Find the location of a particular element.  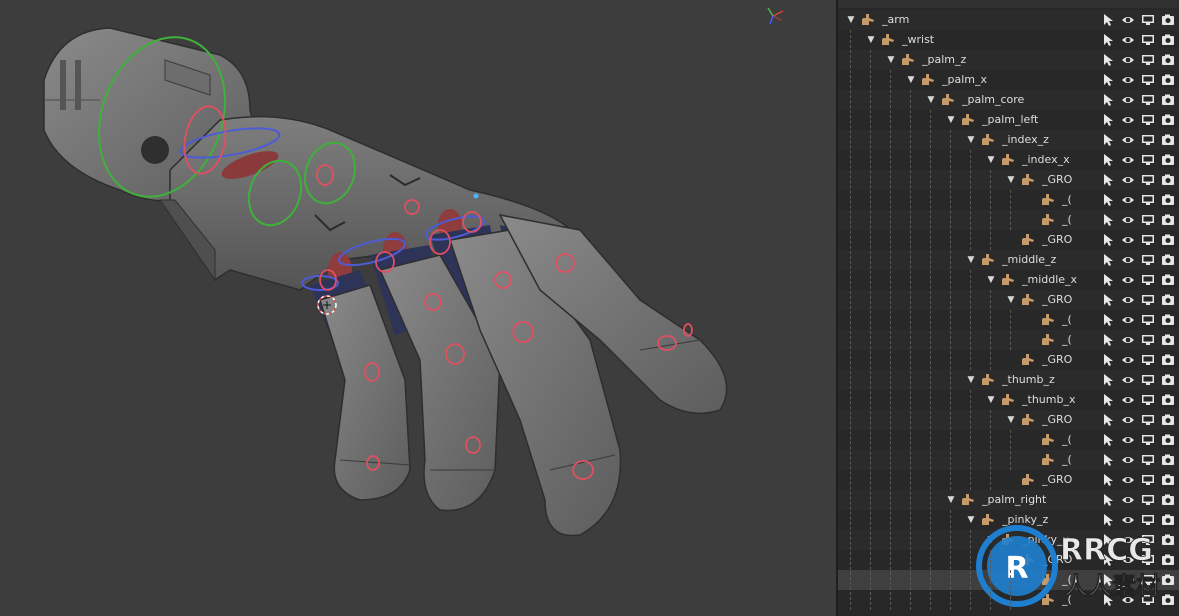

outliner-row: ▼ _palm_z is located at coordinates (1008, 60).